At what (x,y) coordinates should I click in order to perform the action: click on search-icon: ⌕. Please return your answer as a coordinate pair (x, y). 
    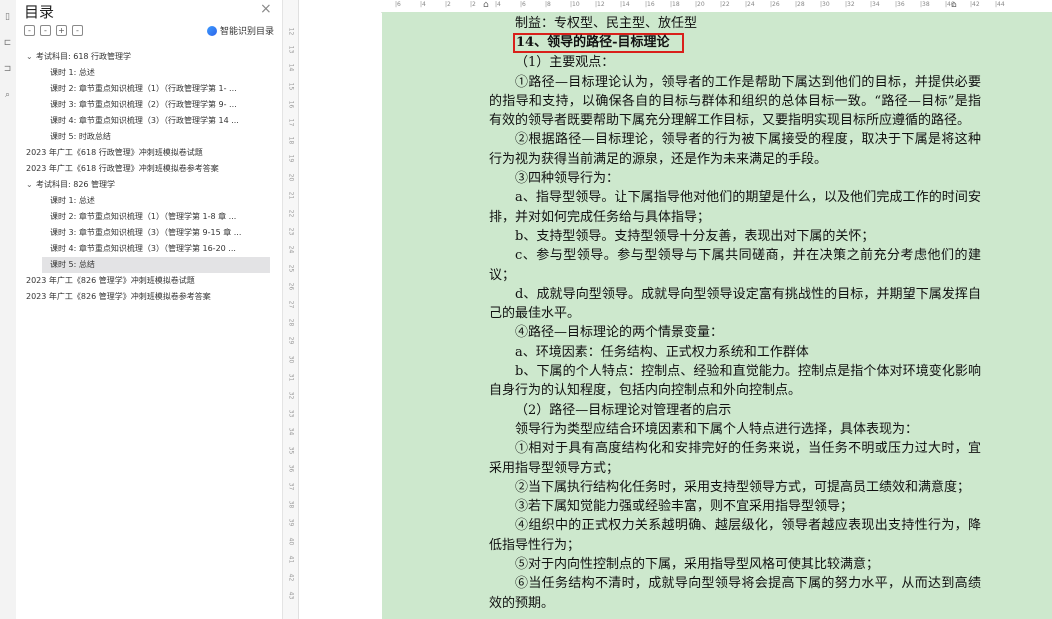
    Looking at the image, I should click on (7, 95).